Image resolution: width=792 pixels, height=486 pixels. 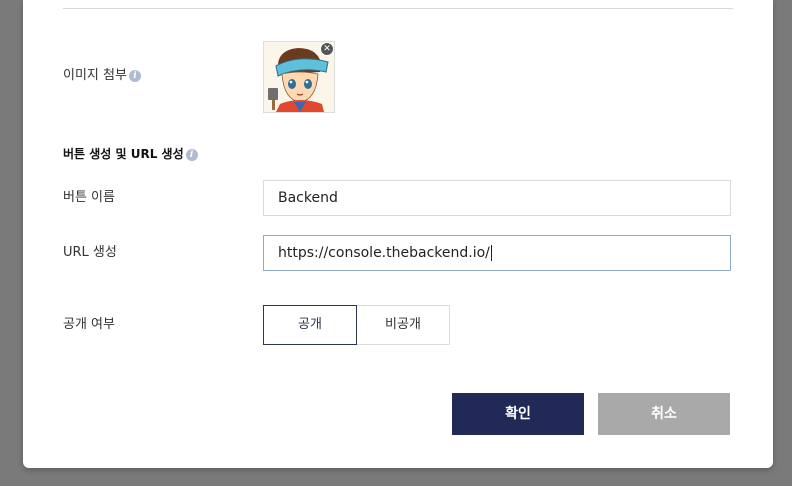 I want to click on section-title: 버튼 생성 및 URL 생성 i, so click(x=130, y=154).